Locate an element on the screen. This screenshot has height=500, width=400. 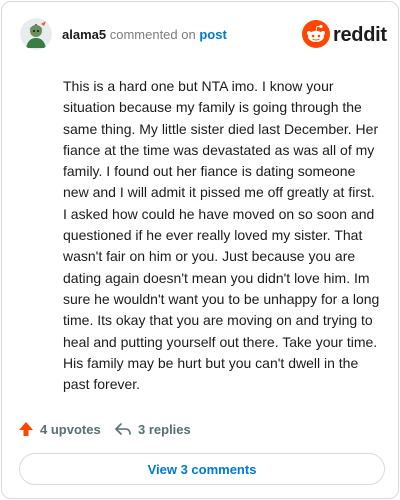
upvote-count: 4 upvotes is located at coordinates (70, 429).